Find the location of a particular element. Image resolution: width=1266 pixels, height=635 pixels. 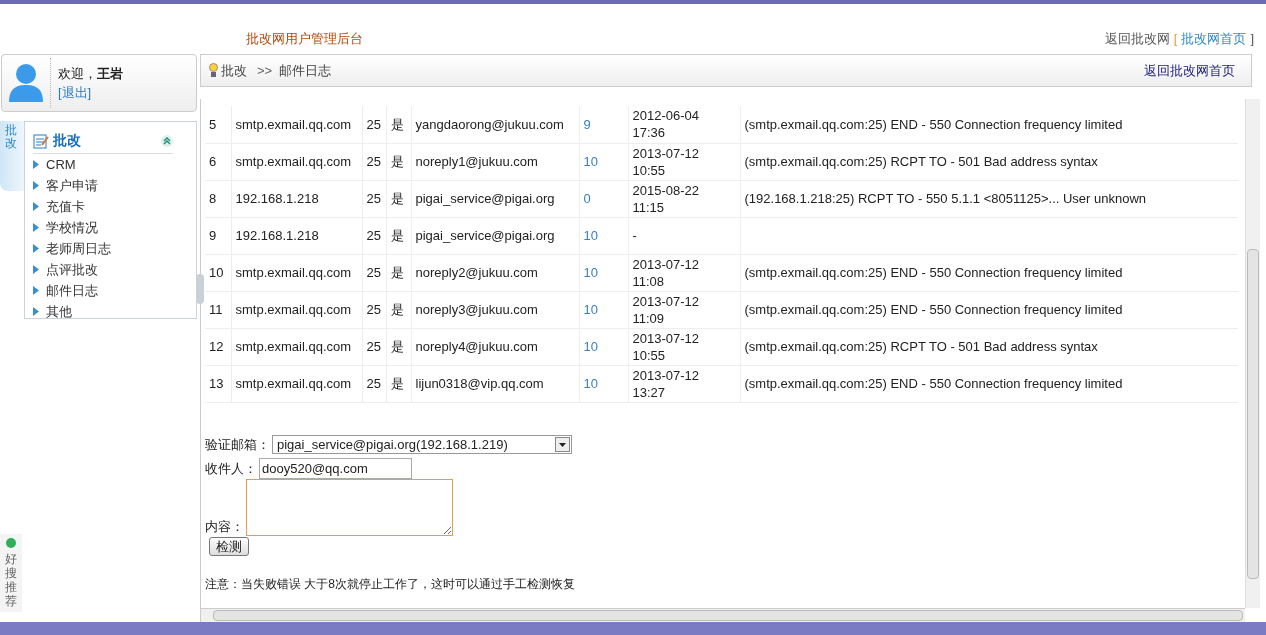

email-cell: noreply2@jukuu.com is located at coordinates (495, 272).